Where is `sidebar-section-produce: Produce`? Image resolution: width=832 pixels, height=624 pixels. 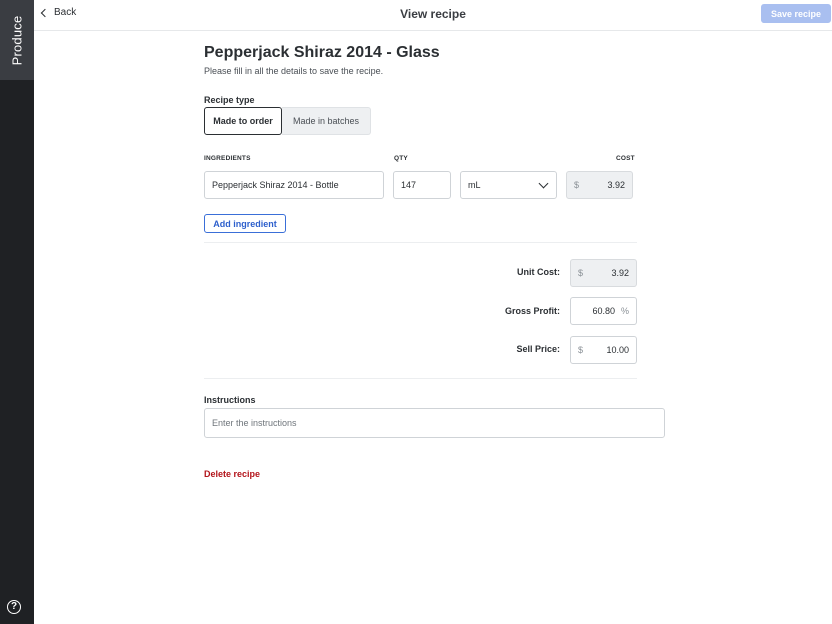 sidebar-section-produce: Produce is located at coordinates (17, 40).